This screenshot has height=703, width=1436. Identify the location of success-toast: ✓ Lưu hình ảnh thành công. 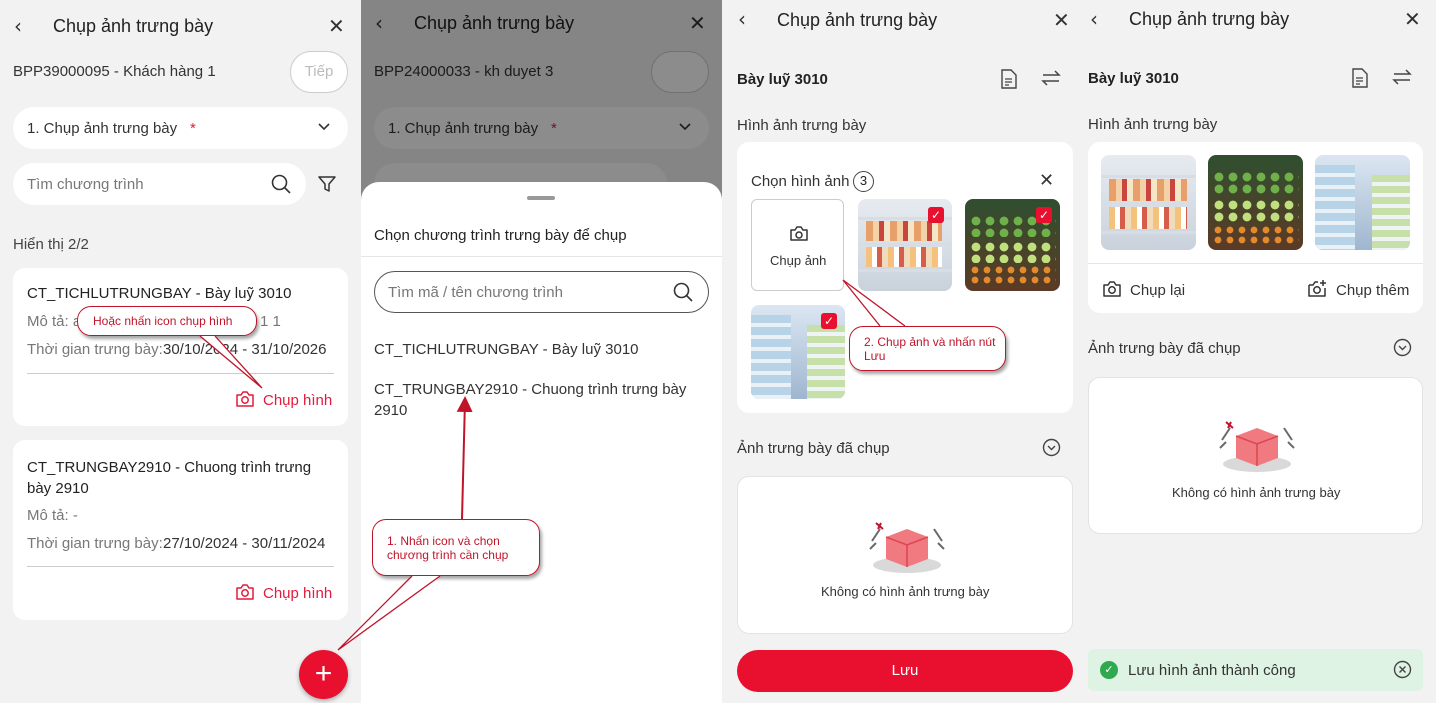
(1255, 670).